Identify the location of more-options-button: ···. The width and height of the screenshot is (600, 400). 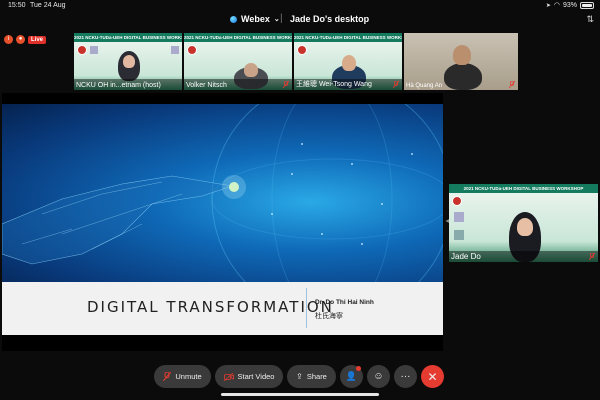
(405, 376).